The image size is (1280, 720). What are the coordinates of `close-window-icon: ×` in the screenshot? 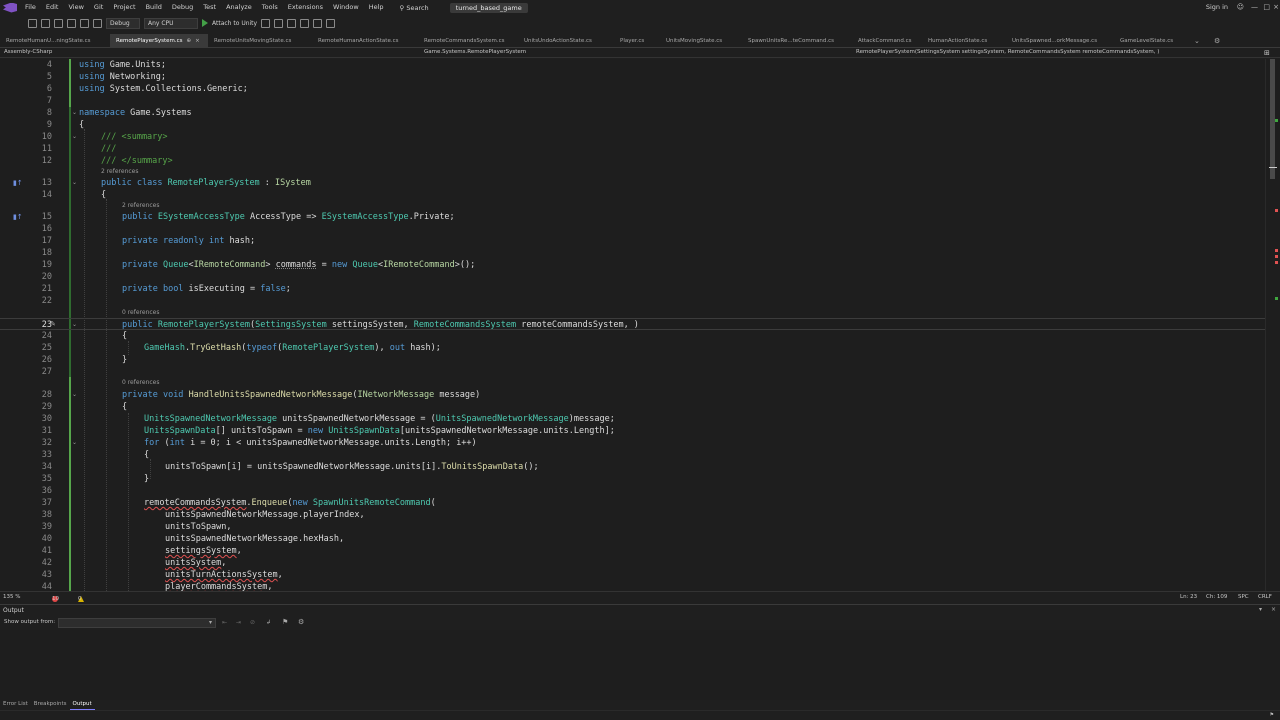 It's located at (1276, 7).